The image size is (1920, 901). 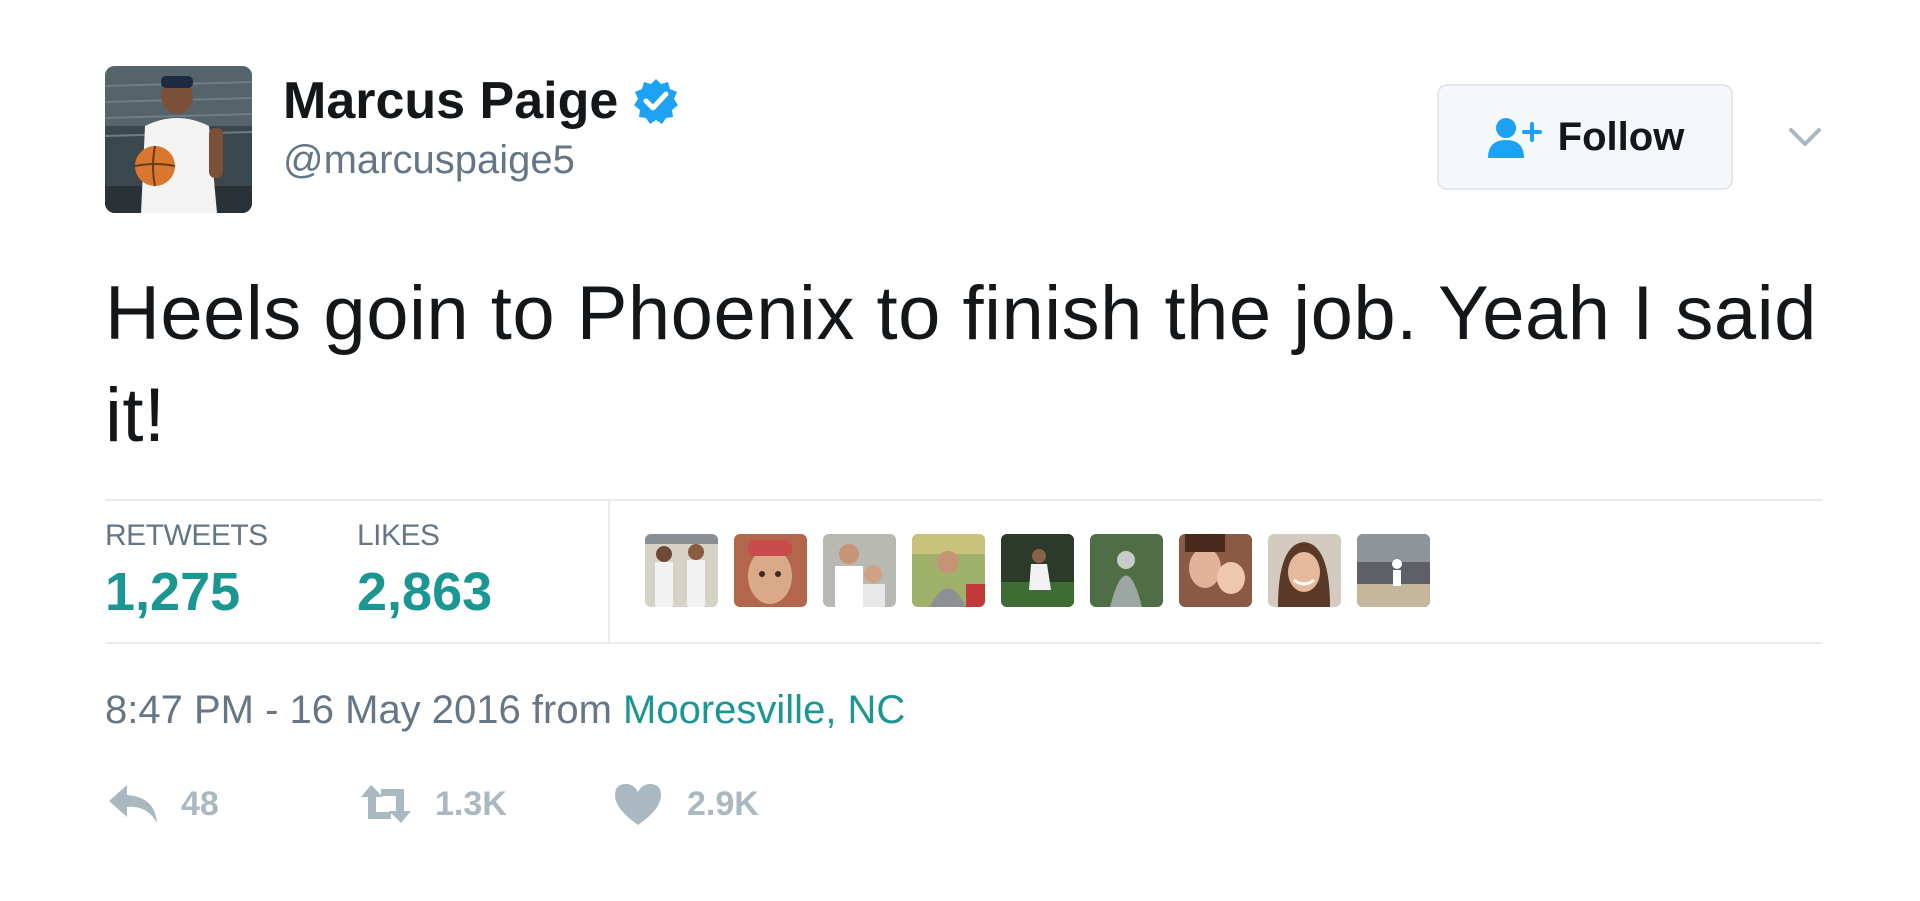 I want to click on tweet-header: Marcus Paige @marcuspaige5 Follow, so click(x=964, y=139).